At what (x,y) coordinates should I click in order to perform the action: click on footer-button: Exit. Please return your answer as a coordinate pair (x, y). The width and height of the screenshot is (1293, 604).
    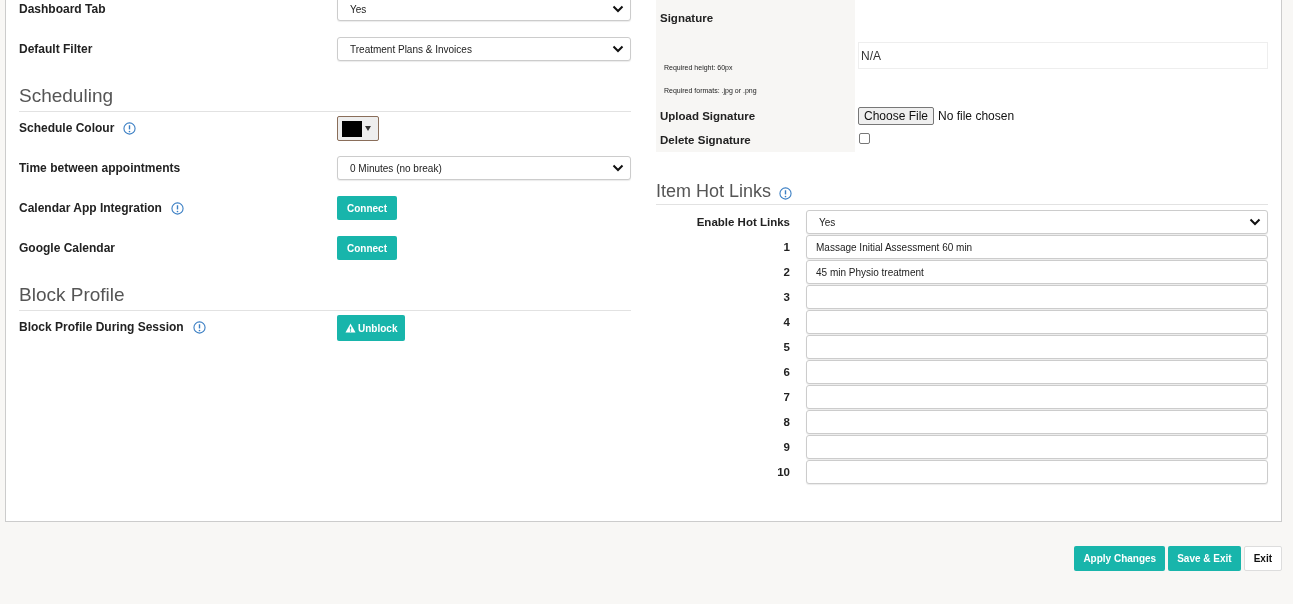
    Looking at the image, I should click on (1262, 558).